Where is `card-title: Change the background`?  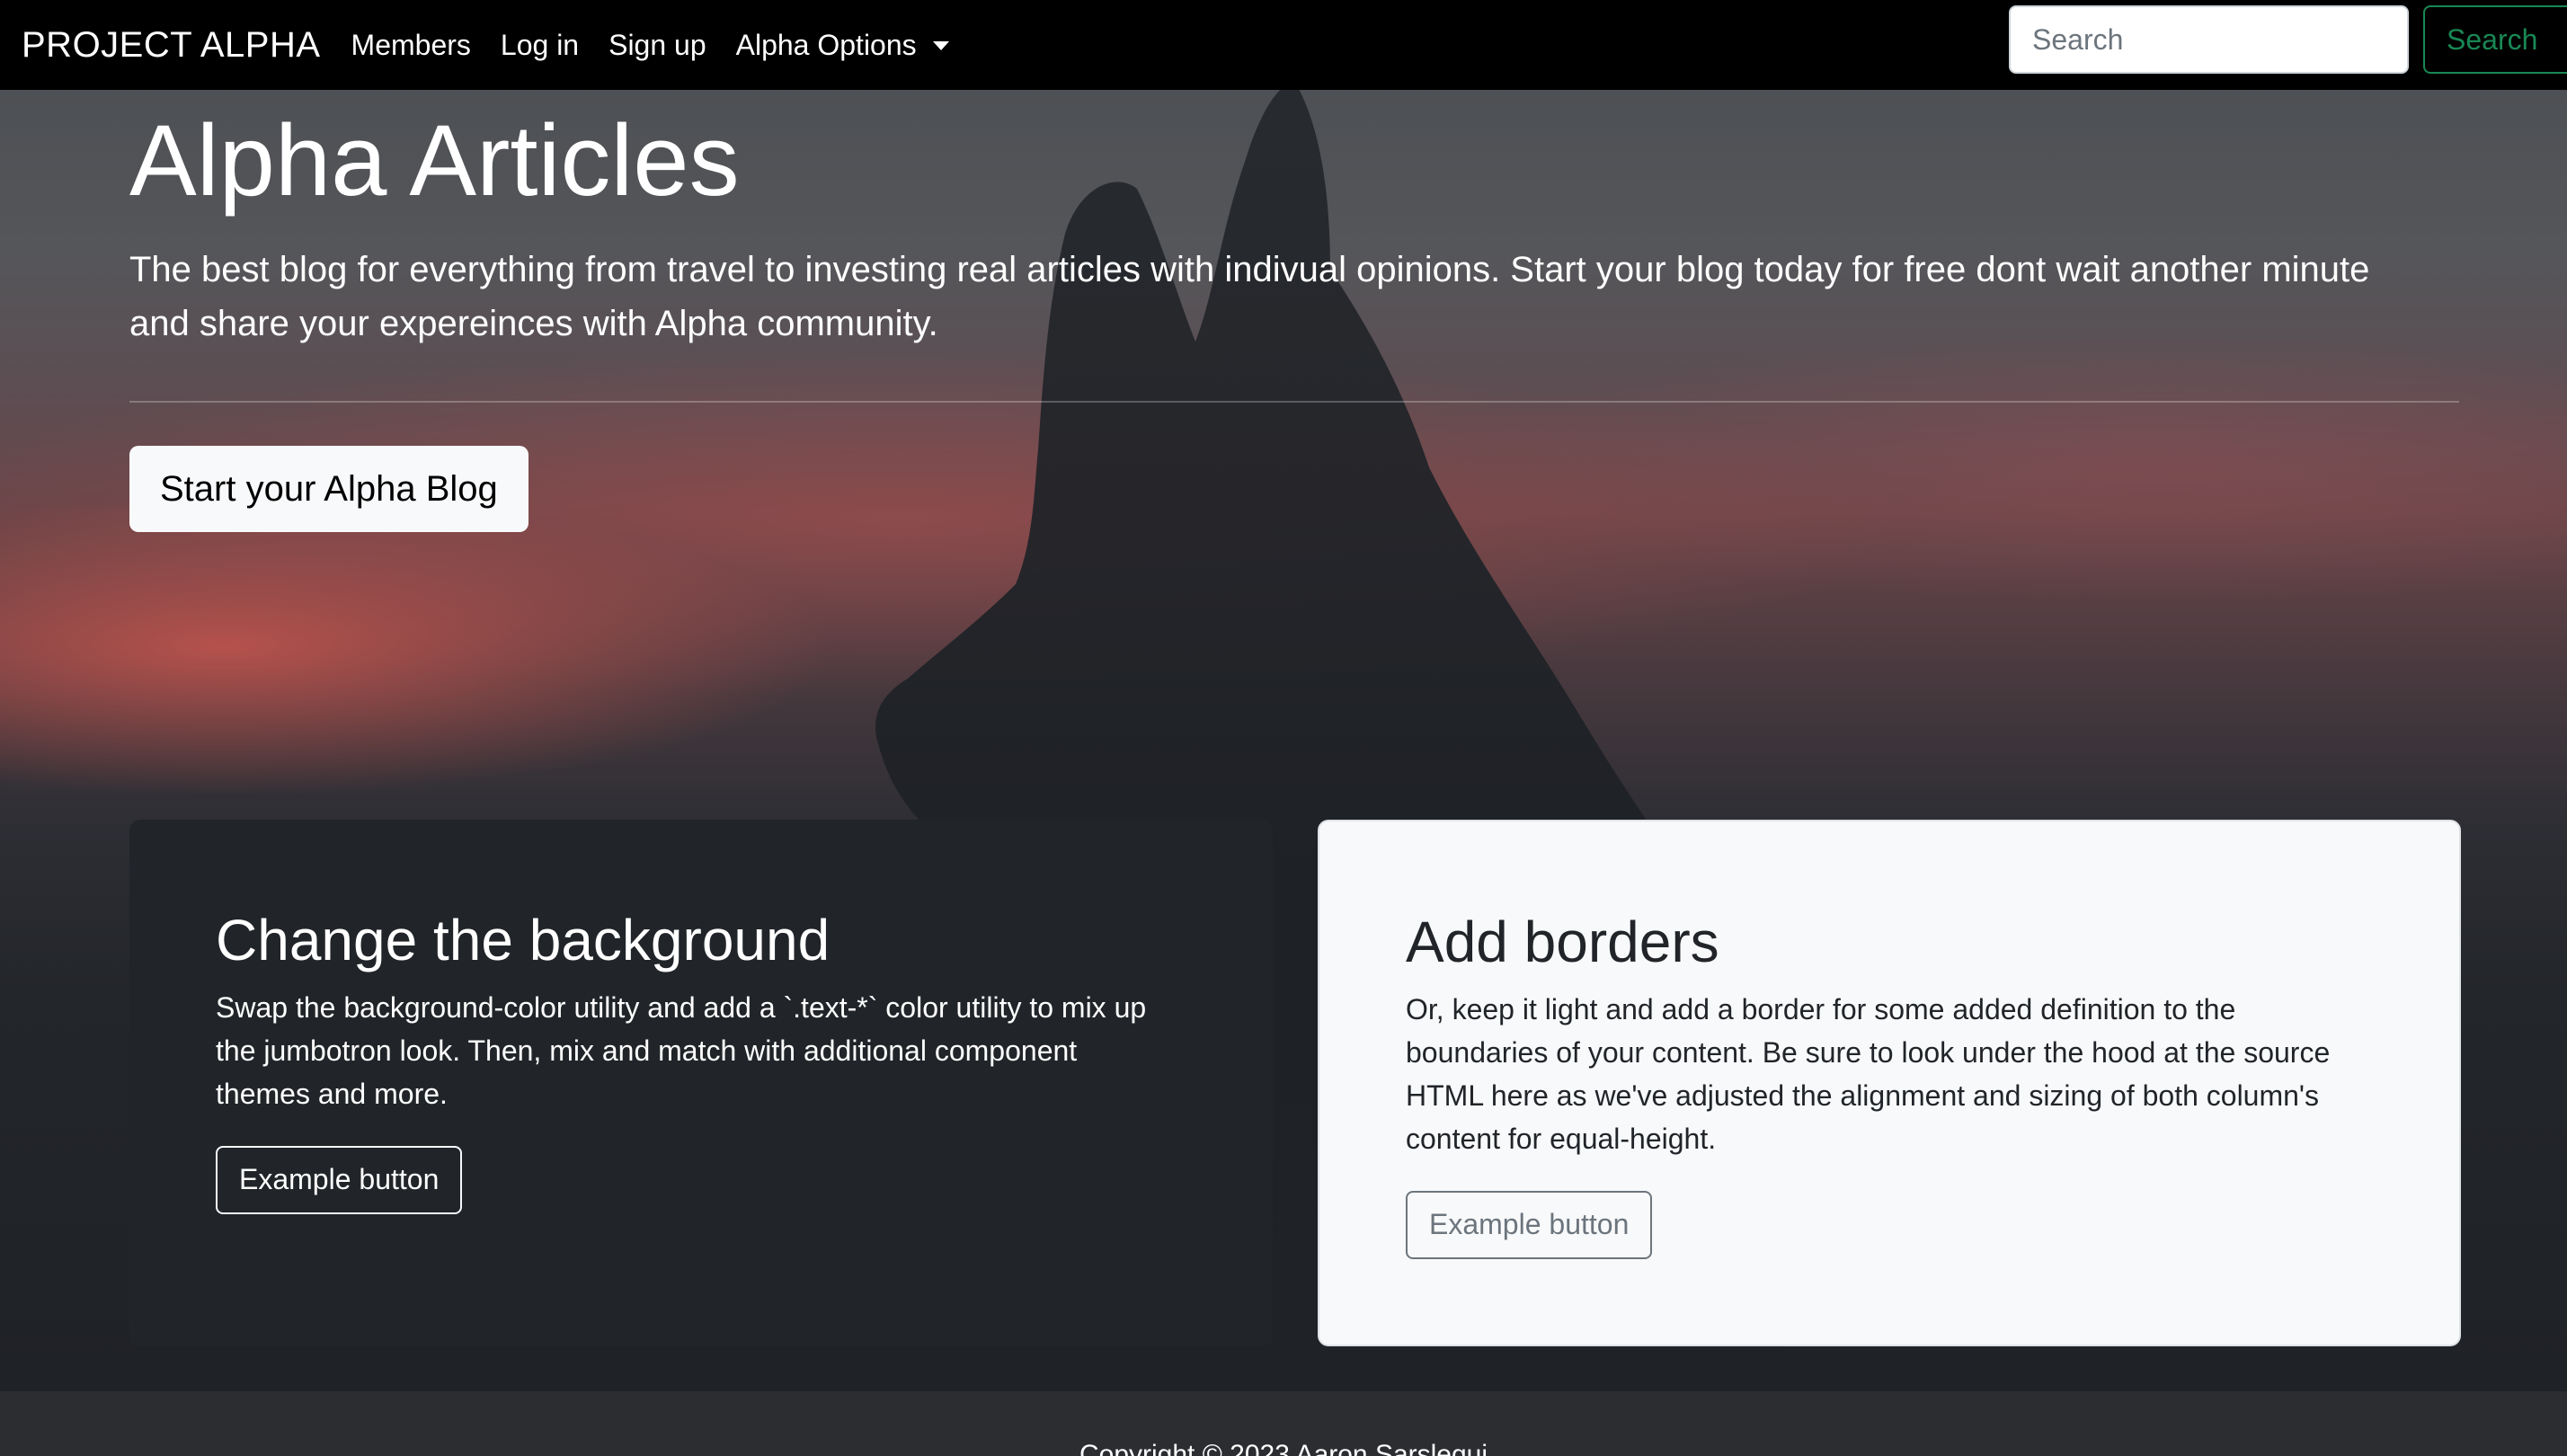 card-title: Change the background is located at coordinates (523, 940).